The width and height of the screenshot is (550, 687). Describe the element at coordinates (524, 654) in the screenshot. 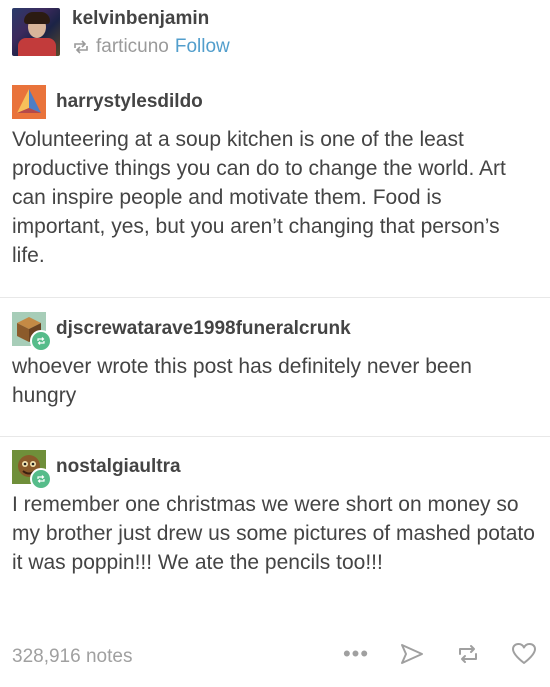

I see `like-heart-icon` at that location.